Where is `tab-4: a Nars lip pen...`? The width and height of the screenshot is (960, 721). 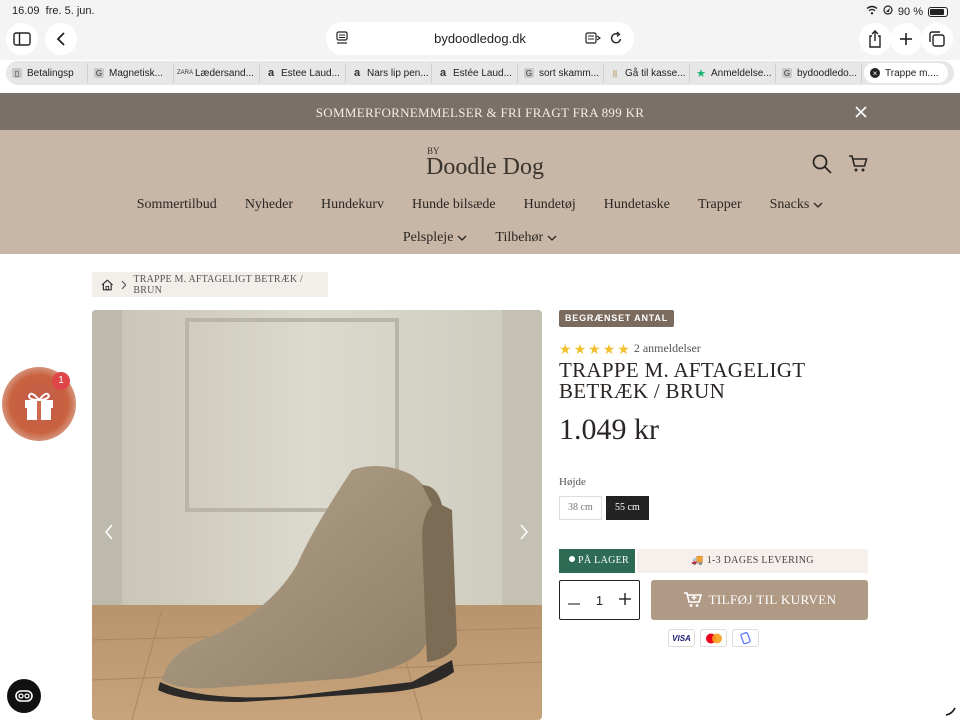
tab-4: a Nars lip pen... is located at coordinates (389, 73).